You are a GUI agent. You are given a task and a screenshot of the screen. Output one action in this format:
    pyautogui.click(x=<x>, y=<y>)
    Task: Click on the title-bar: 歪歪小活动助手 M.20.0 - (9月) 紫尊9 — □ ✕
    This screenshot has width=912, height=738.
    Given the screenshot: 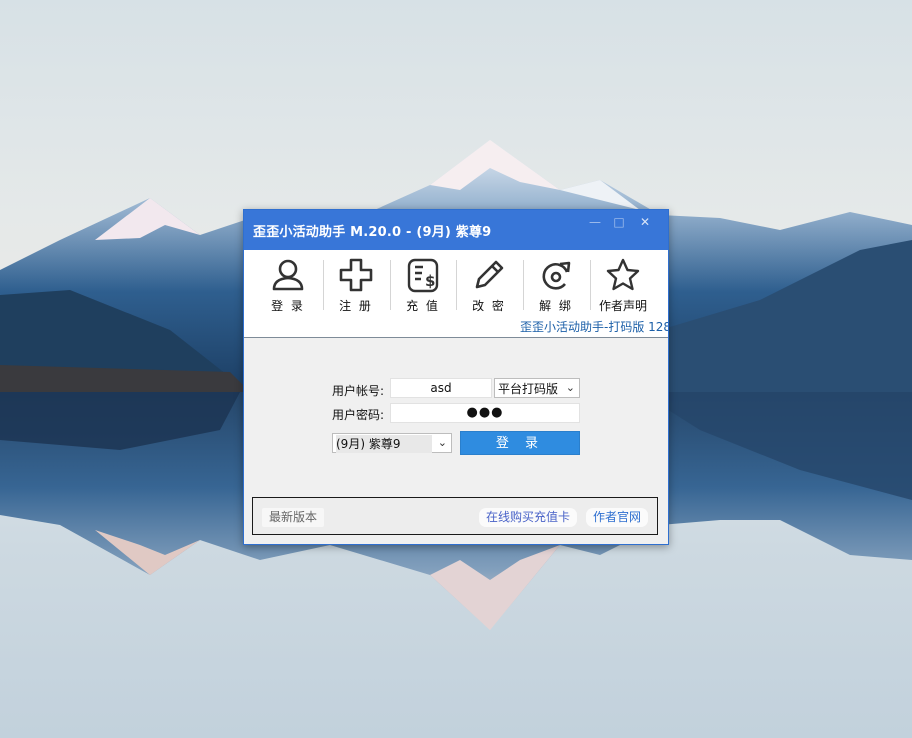 What is the action you would take?
    pyautogui.click(x=456, y=230)
    